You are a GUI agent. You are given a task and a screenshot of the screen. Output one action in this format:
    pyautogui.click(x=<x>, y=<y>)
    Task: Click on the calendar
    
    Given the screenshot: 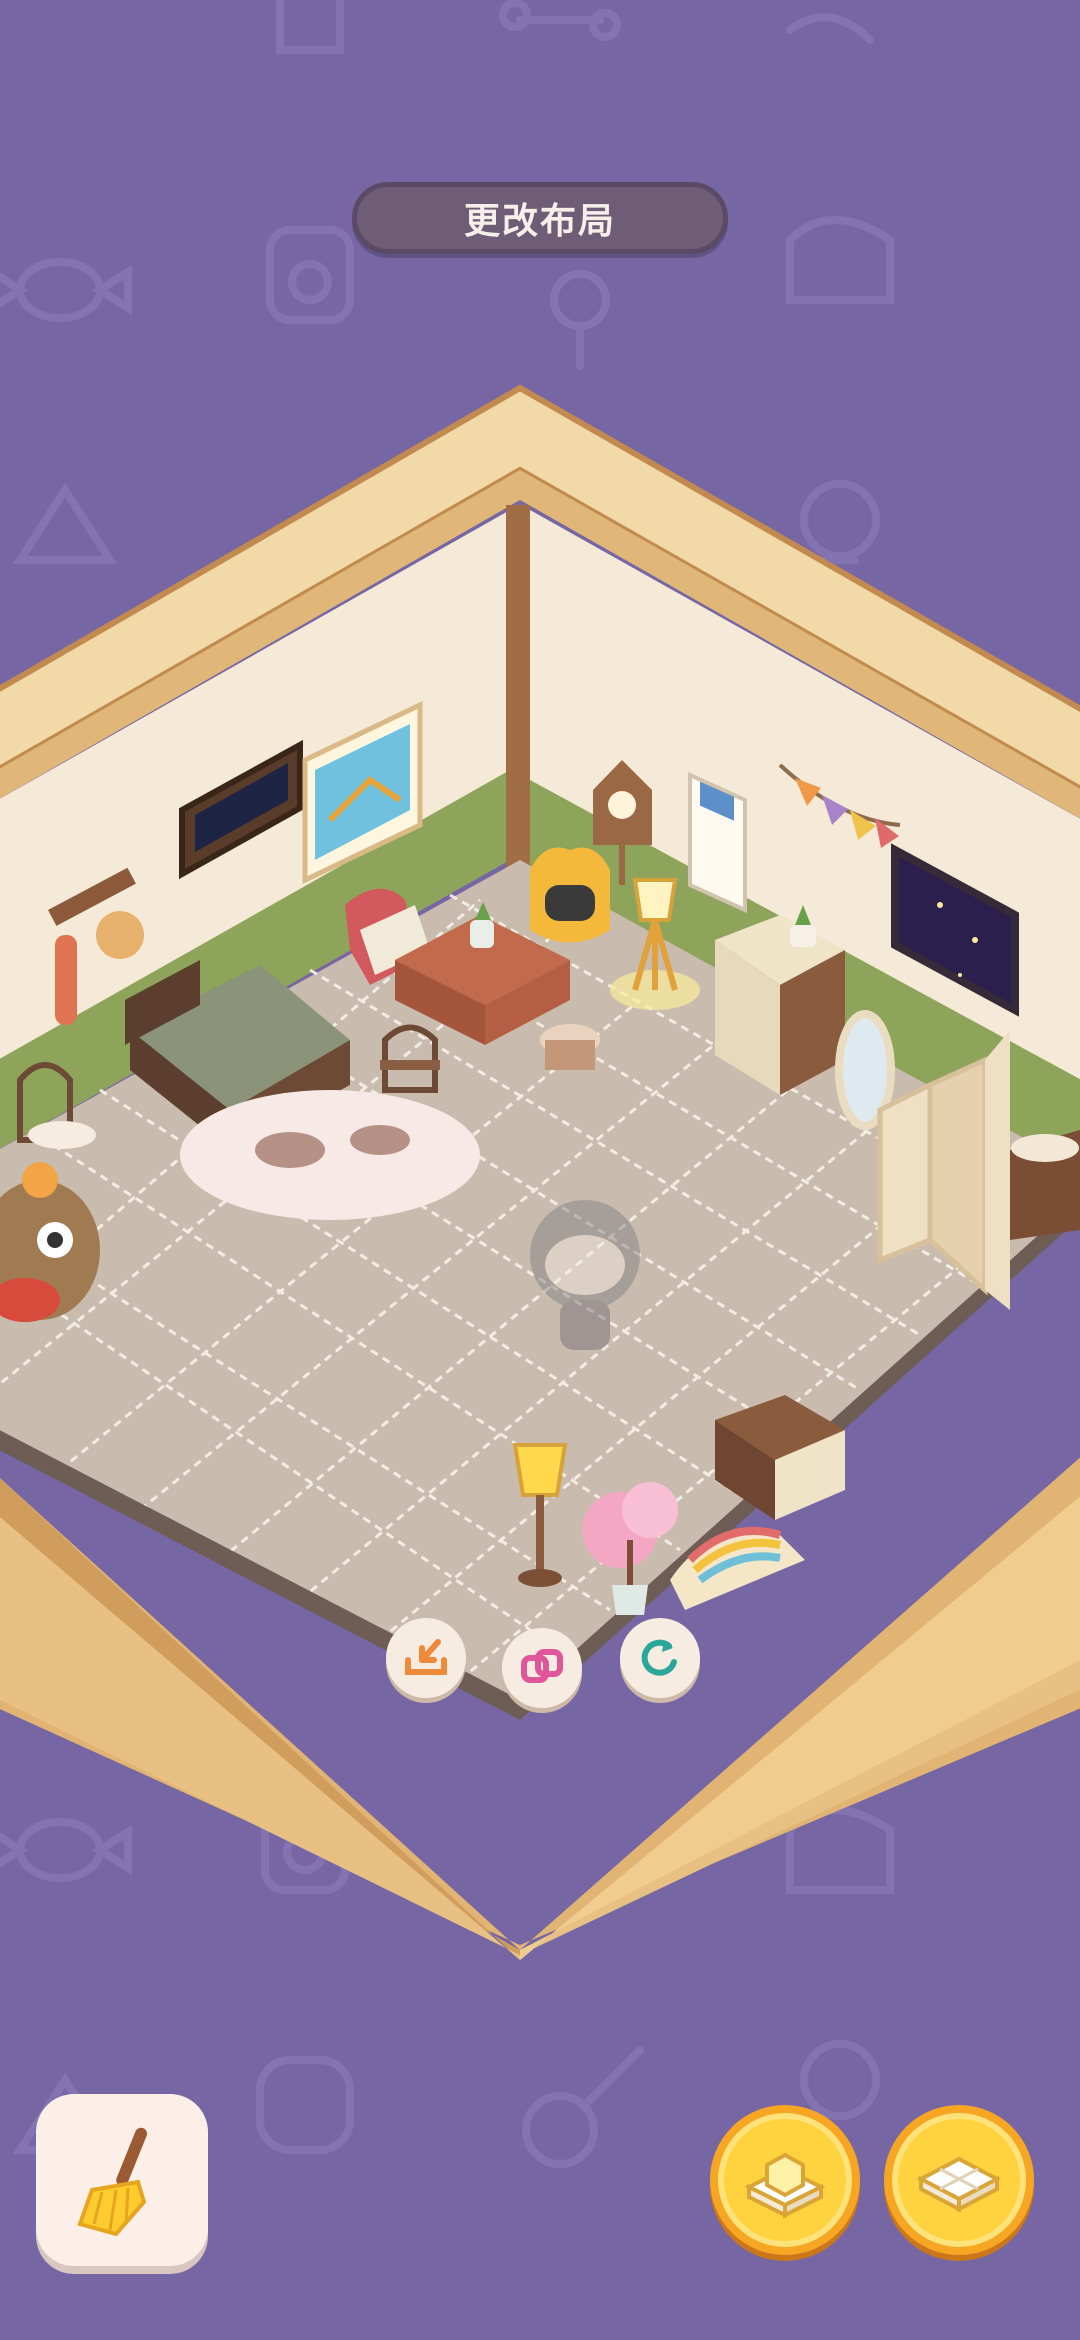 What is the action you would take?
    pyautogui.click(x=717, y=842)
    